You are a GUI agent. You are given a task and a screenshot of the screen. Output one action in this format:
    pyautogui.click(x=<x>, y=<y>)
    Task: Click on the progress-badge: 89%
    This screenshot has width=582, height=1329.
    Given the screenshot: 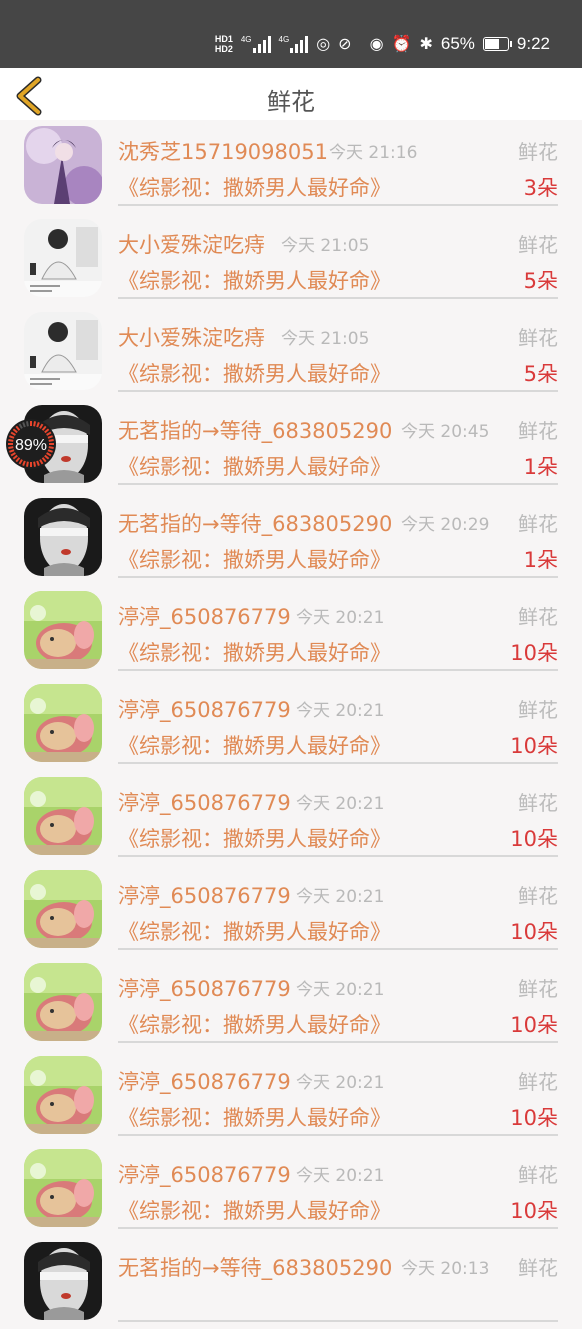 What is the action you would take?
    pyautogui.click(x=31, y=444)
    